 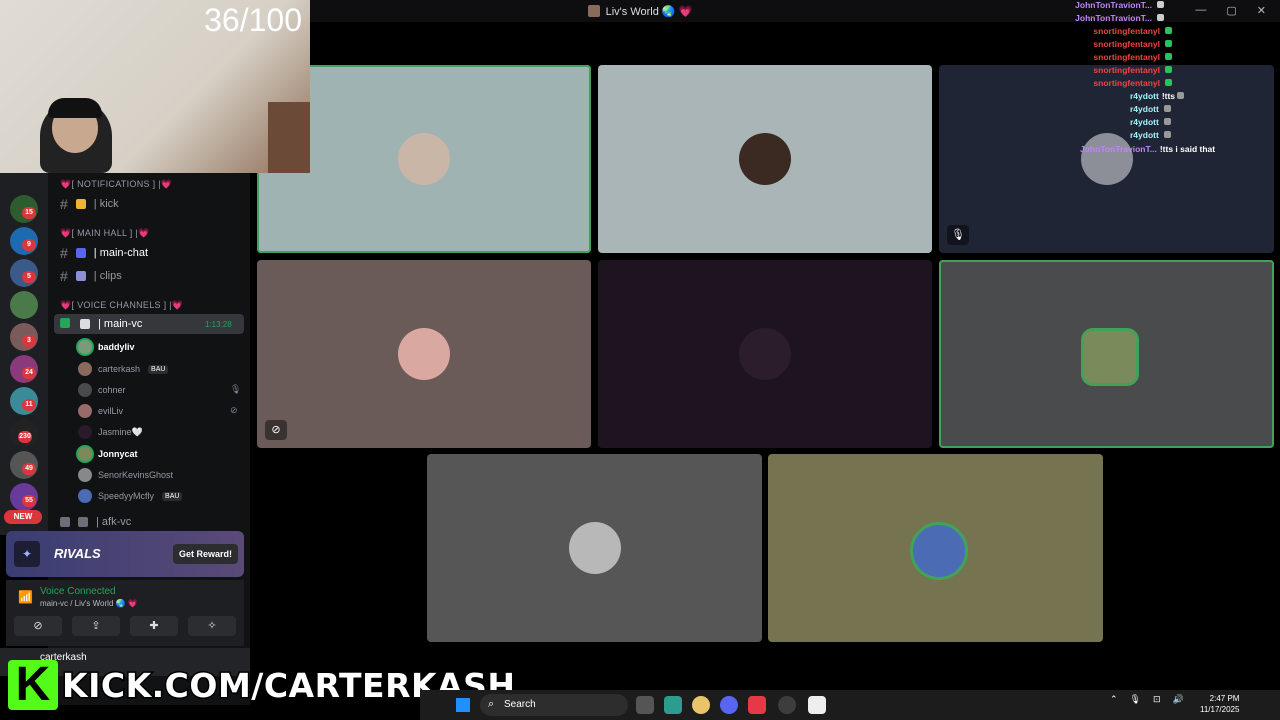 I want to click on taskbar-search: ⌕ Search, so click(x=554, y=705).